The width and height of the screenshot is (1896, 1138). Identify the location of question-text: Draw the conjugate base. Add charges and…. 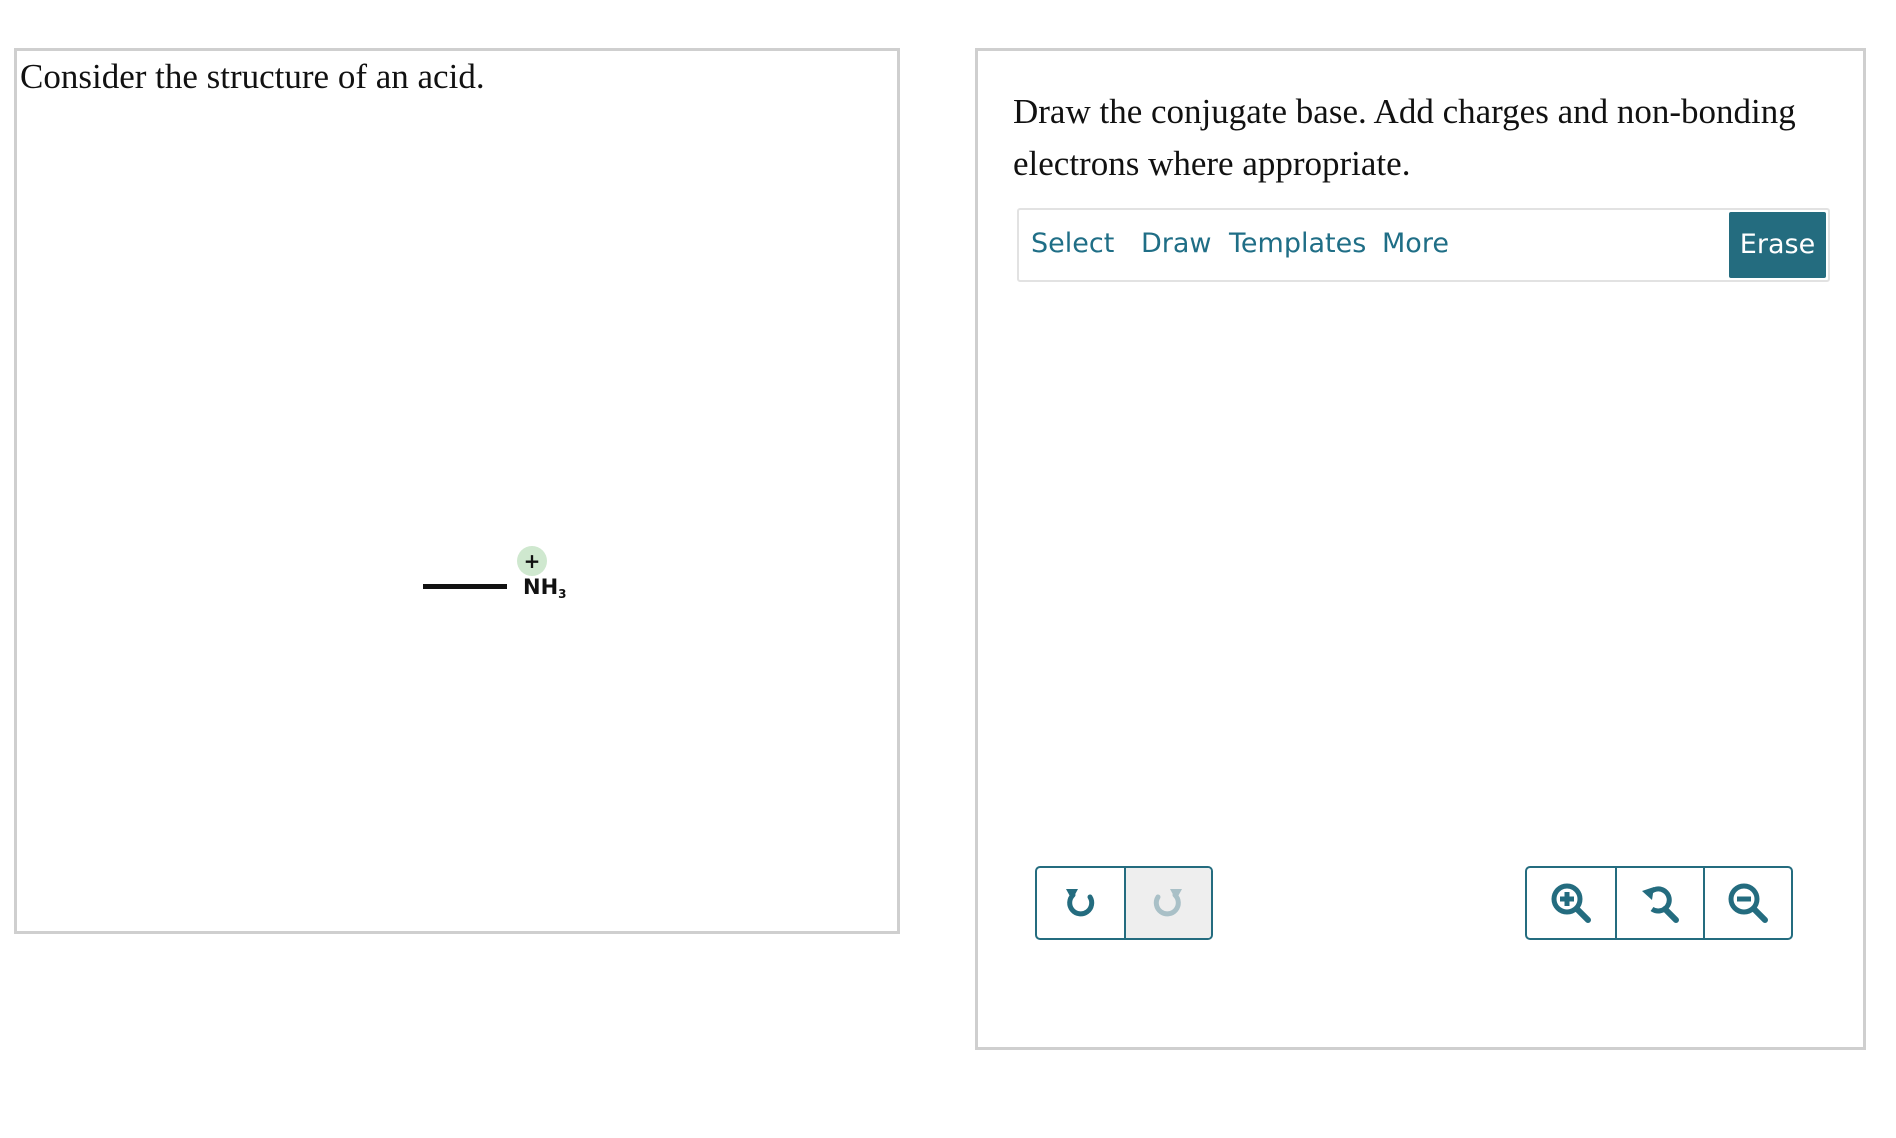
(1404, 137).